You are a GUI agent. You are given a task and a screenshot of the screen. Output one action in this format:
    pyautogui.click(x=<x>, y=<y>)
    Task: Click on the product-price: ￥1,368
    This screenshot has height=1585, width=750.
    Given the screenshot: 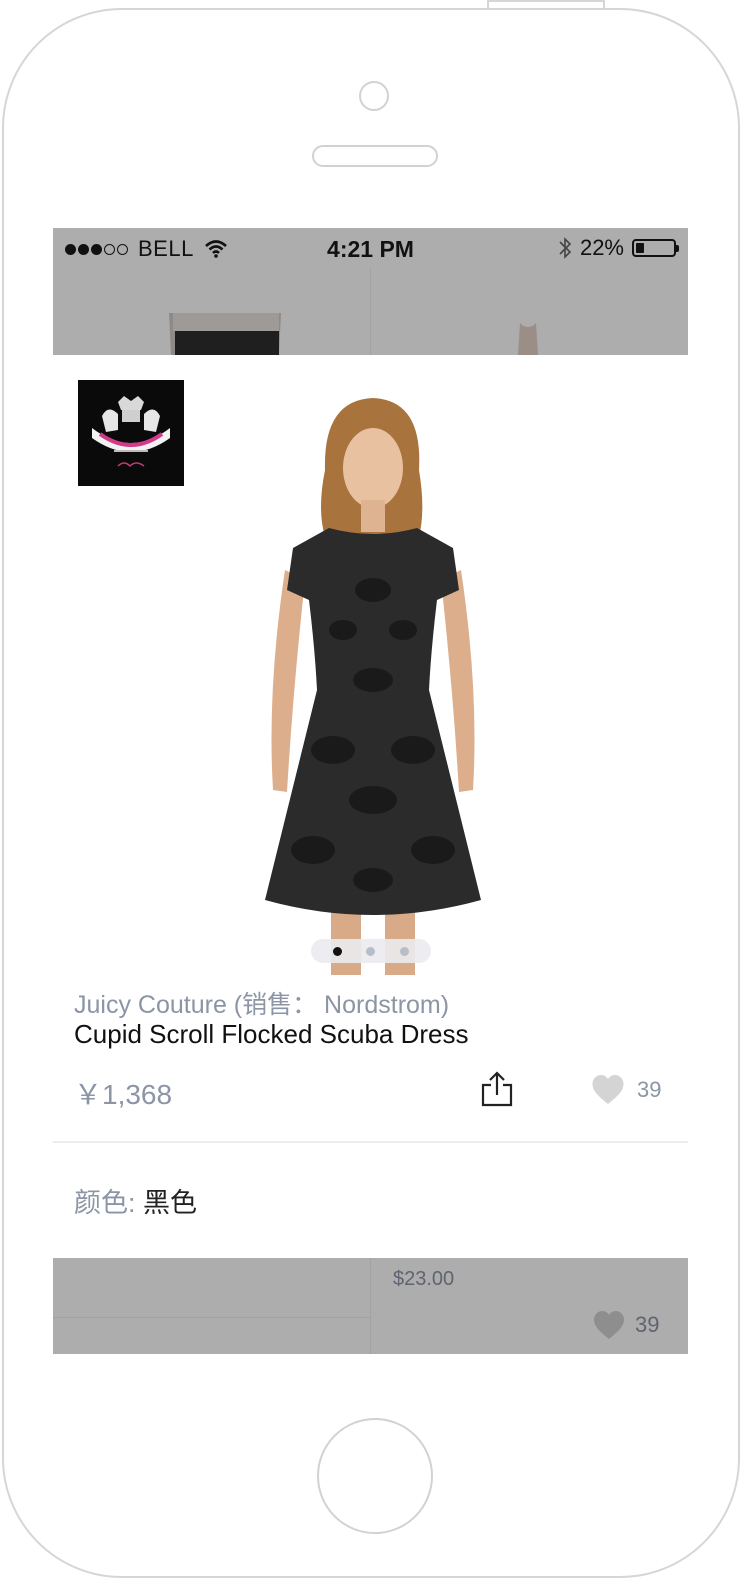 What is the action you would take?
    pyautogui.click(x=123, y=1094)
    